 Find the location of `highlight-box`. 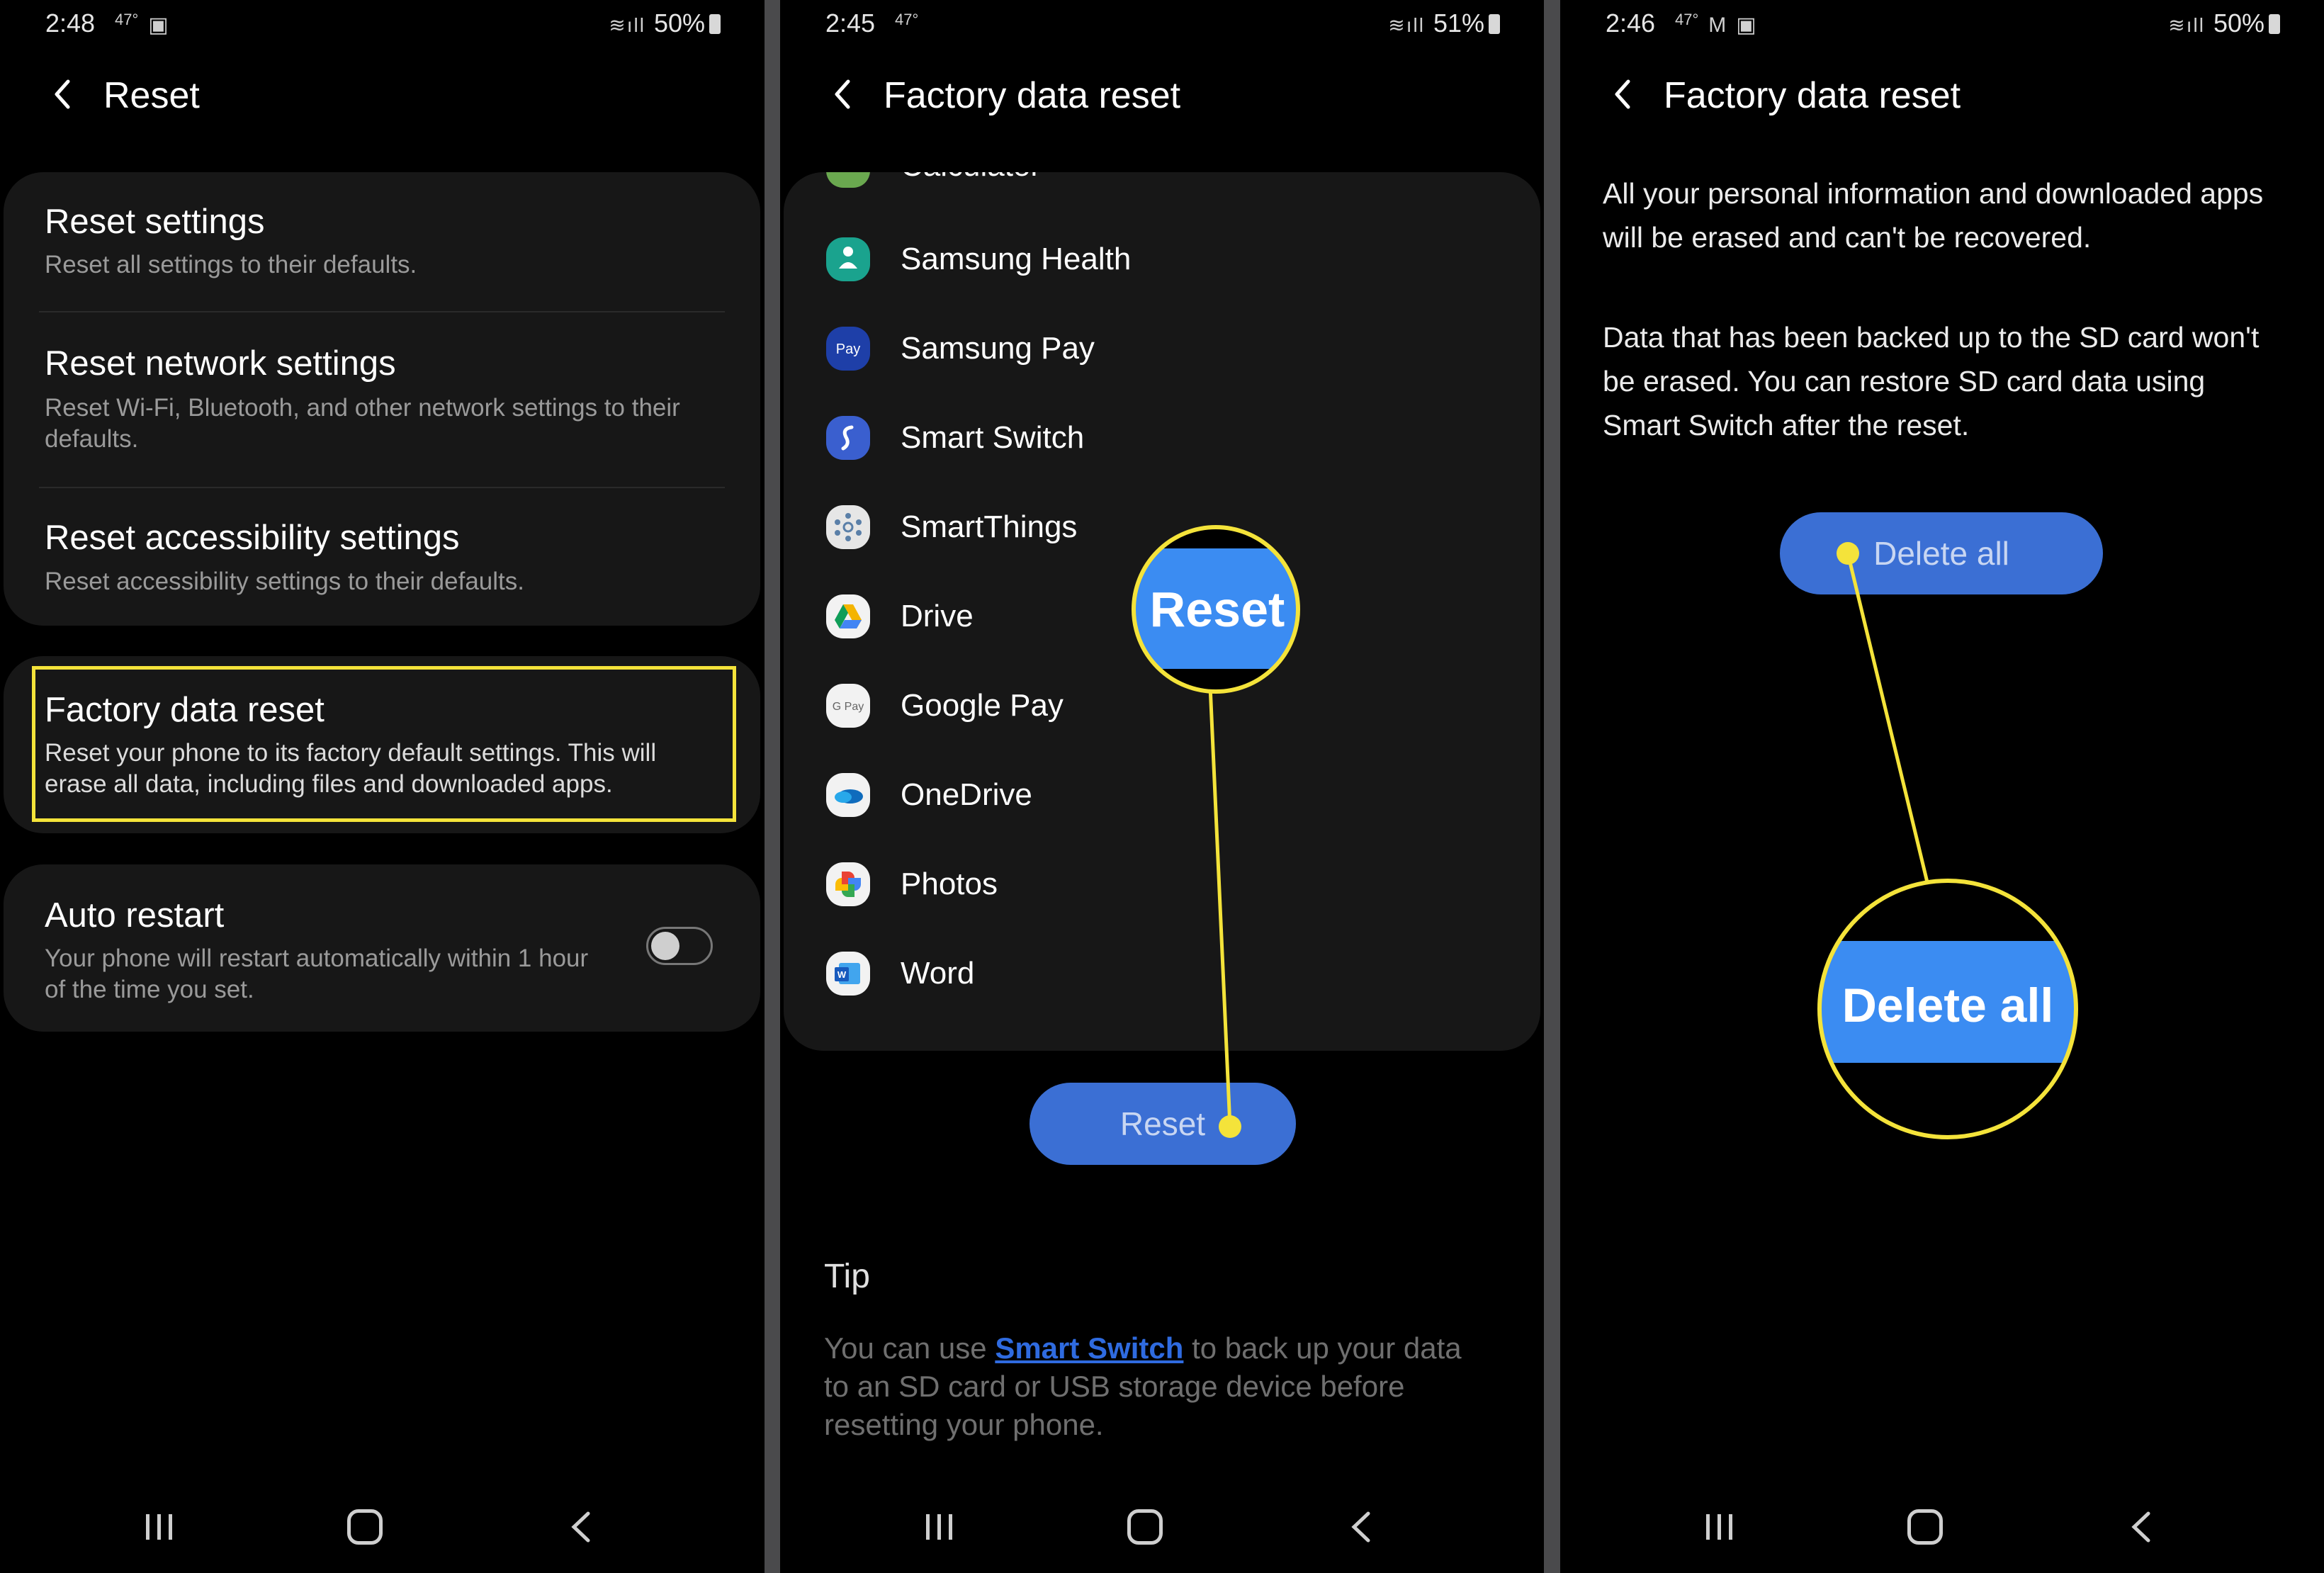

highlight-box is located at coordinates (384, 744).